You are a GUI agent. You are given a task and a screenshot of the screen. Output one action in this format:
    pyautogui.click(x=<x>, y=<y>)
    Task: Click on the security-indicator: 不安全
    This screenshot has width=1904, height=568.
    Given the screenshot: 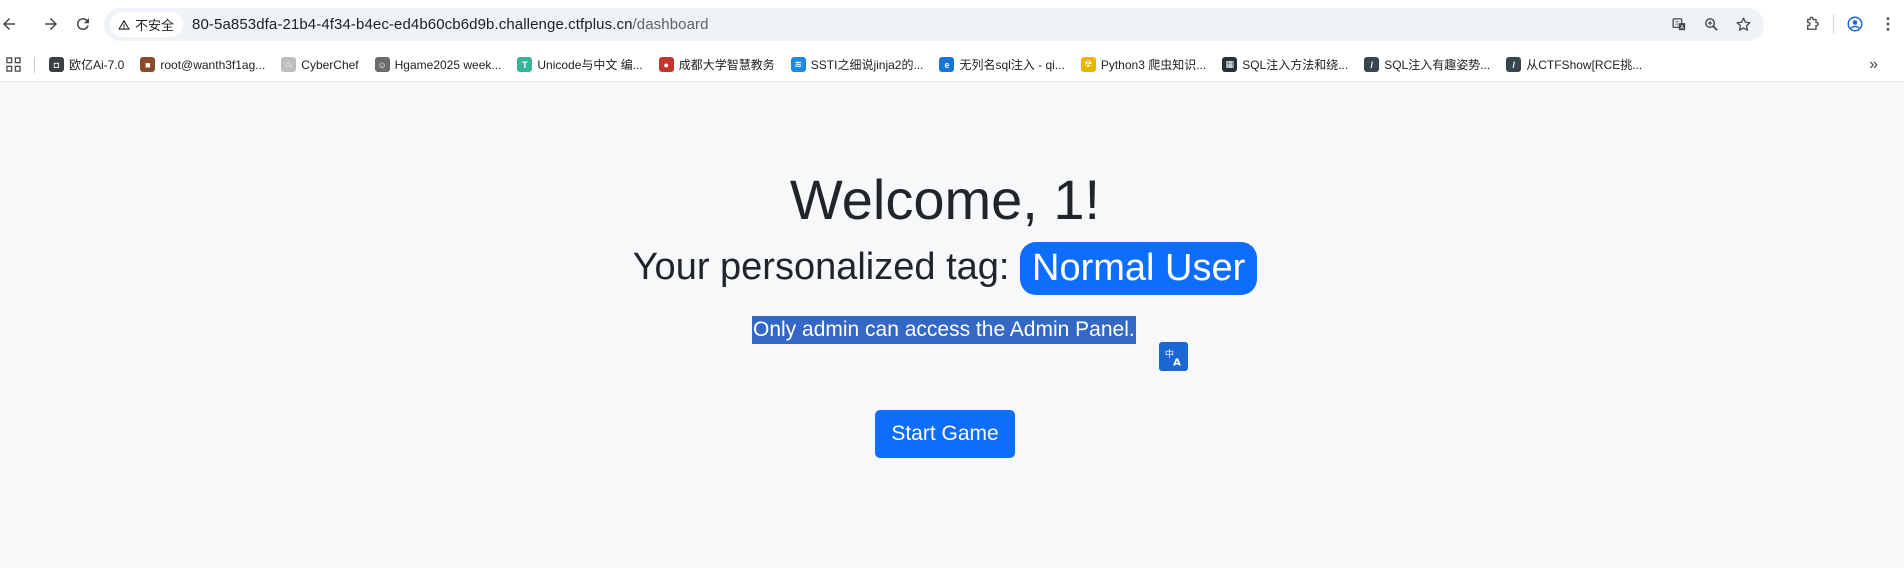 What is the action you would take?
    pyautogui.click(x=147, y=24)
    